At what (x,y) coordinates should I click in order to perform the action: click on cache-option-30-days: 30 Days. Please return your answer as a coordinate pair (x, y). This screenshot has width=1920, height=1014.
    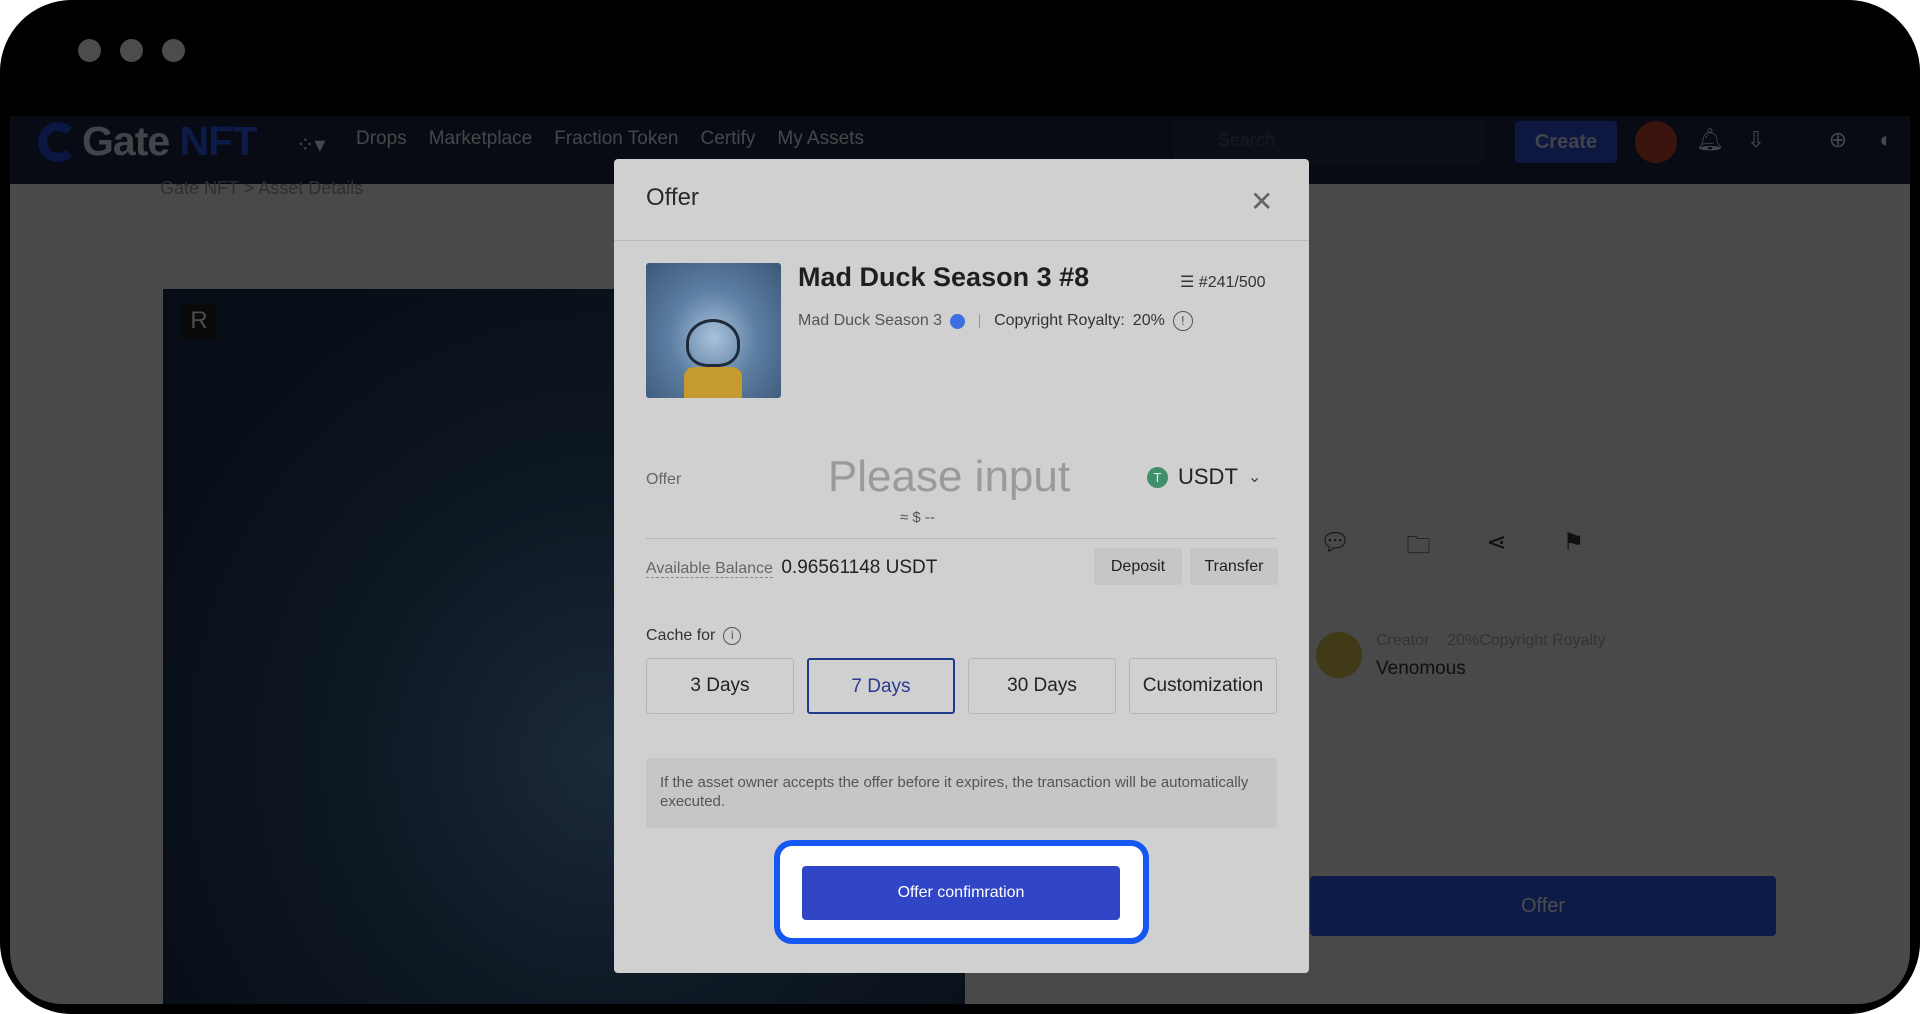
    Looking at the image, I should click on (1042, 686).